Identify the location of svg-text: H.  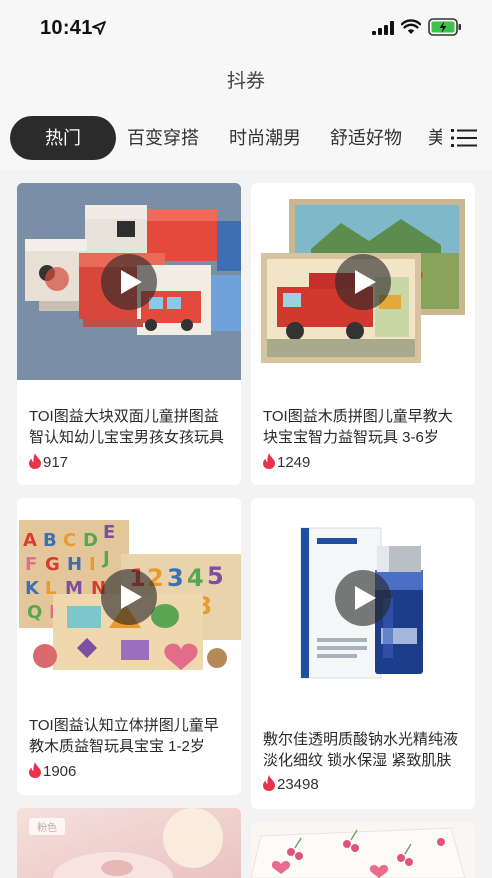
(74, 564).